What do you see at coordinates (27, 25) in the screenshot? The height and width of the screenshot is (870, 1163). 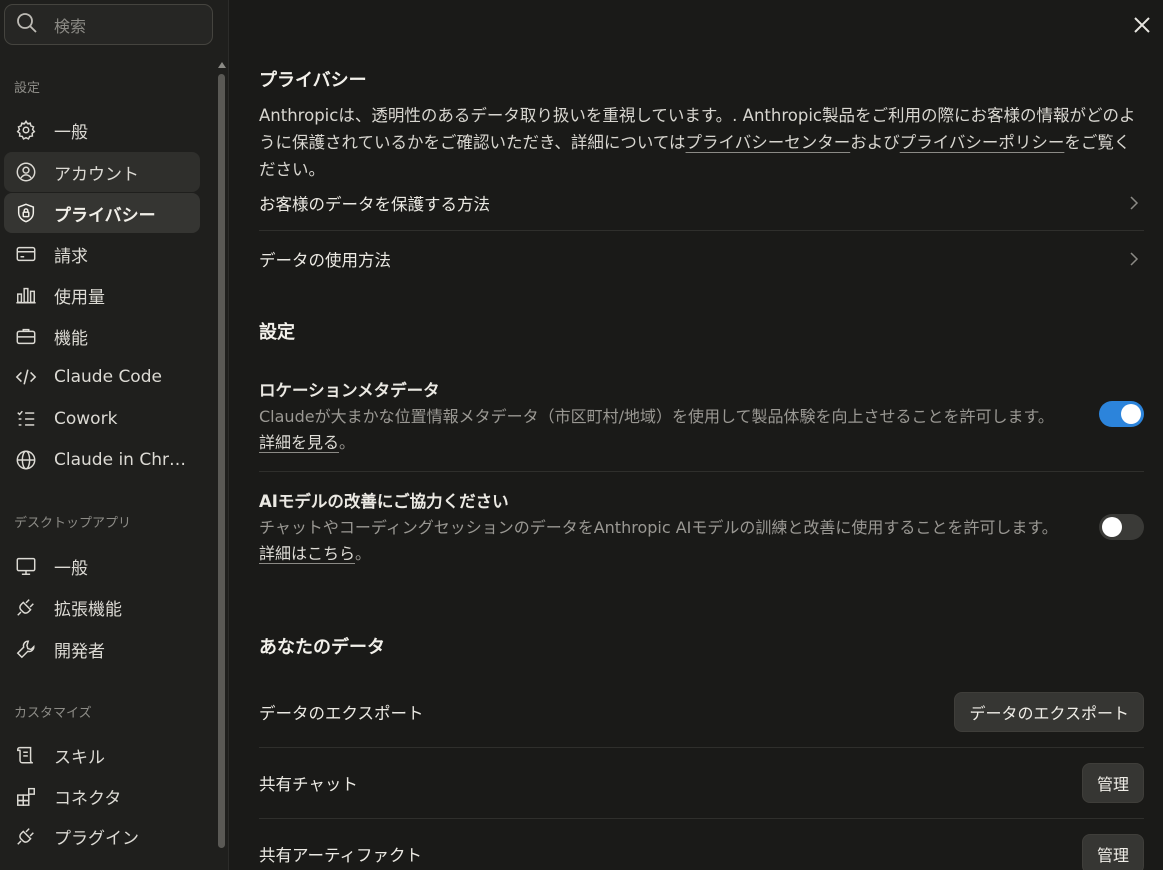 I see `search-icon` at bounding box center [27, 25].